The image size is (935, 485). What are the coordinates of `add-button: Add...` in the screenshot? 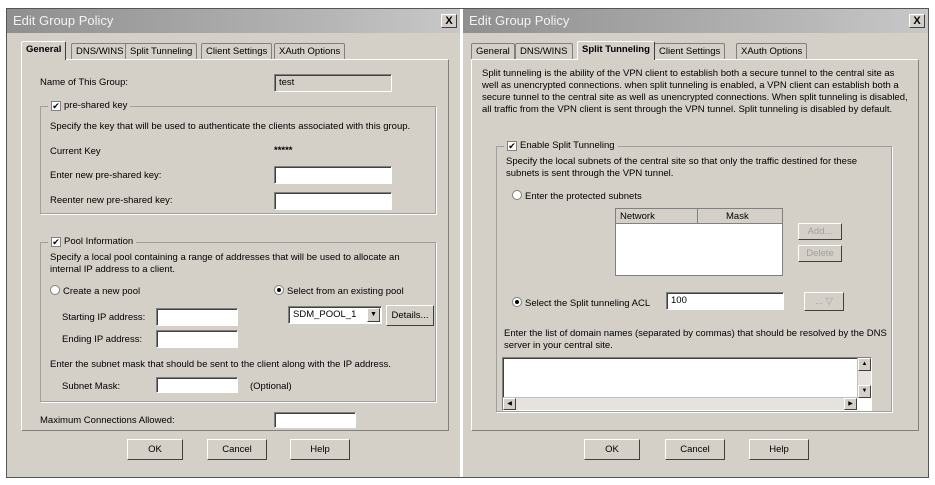 It's located at (820, 231).